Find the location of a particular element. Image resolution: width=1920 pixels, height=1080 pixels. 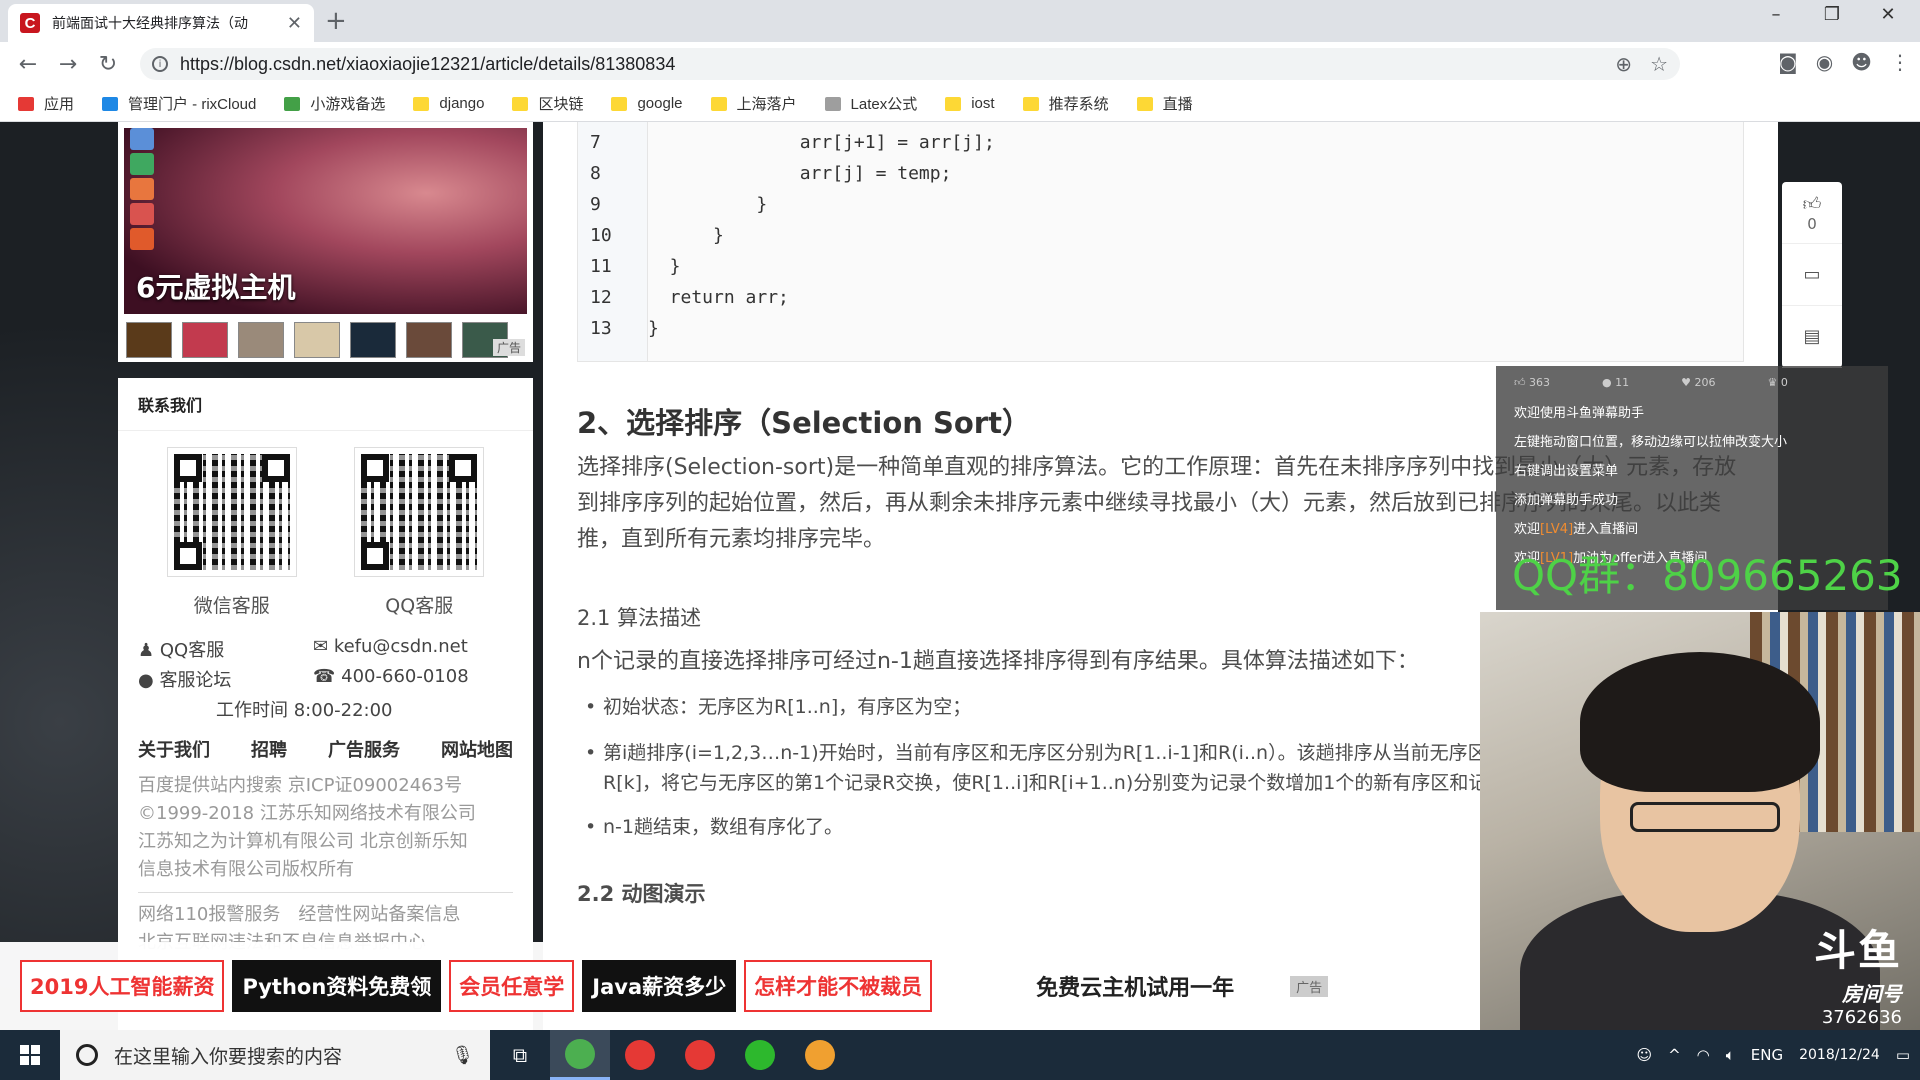

bookmark-item: 推荐系统 is located at coordinates (1065, 103).